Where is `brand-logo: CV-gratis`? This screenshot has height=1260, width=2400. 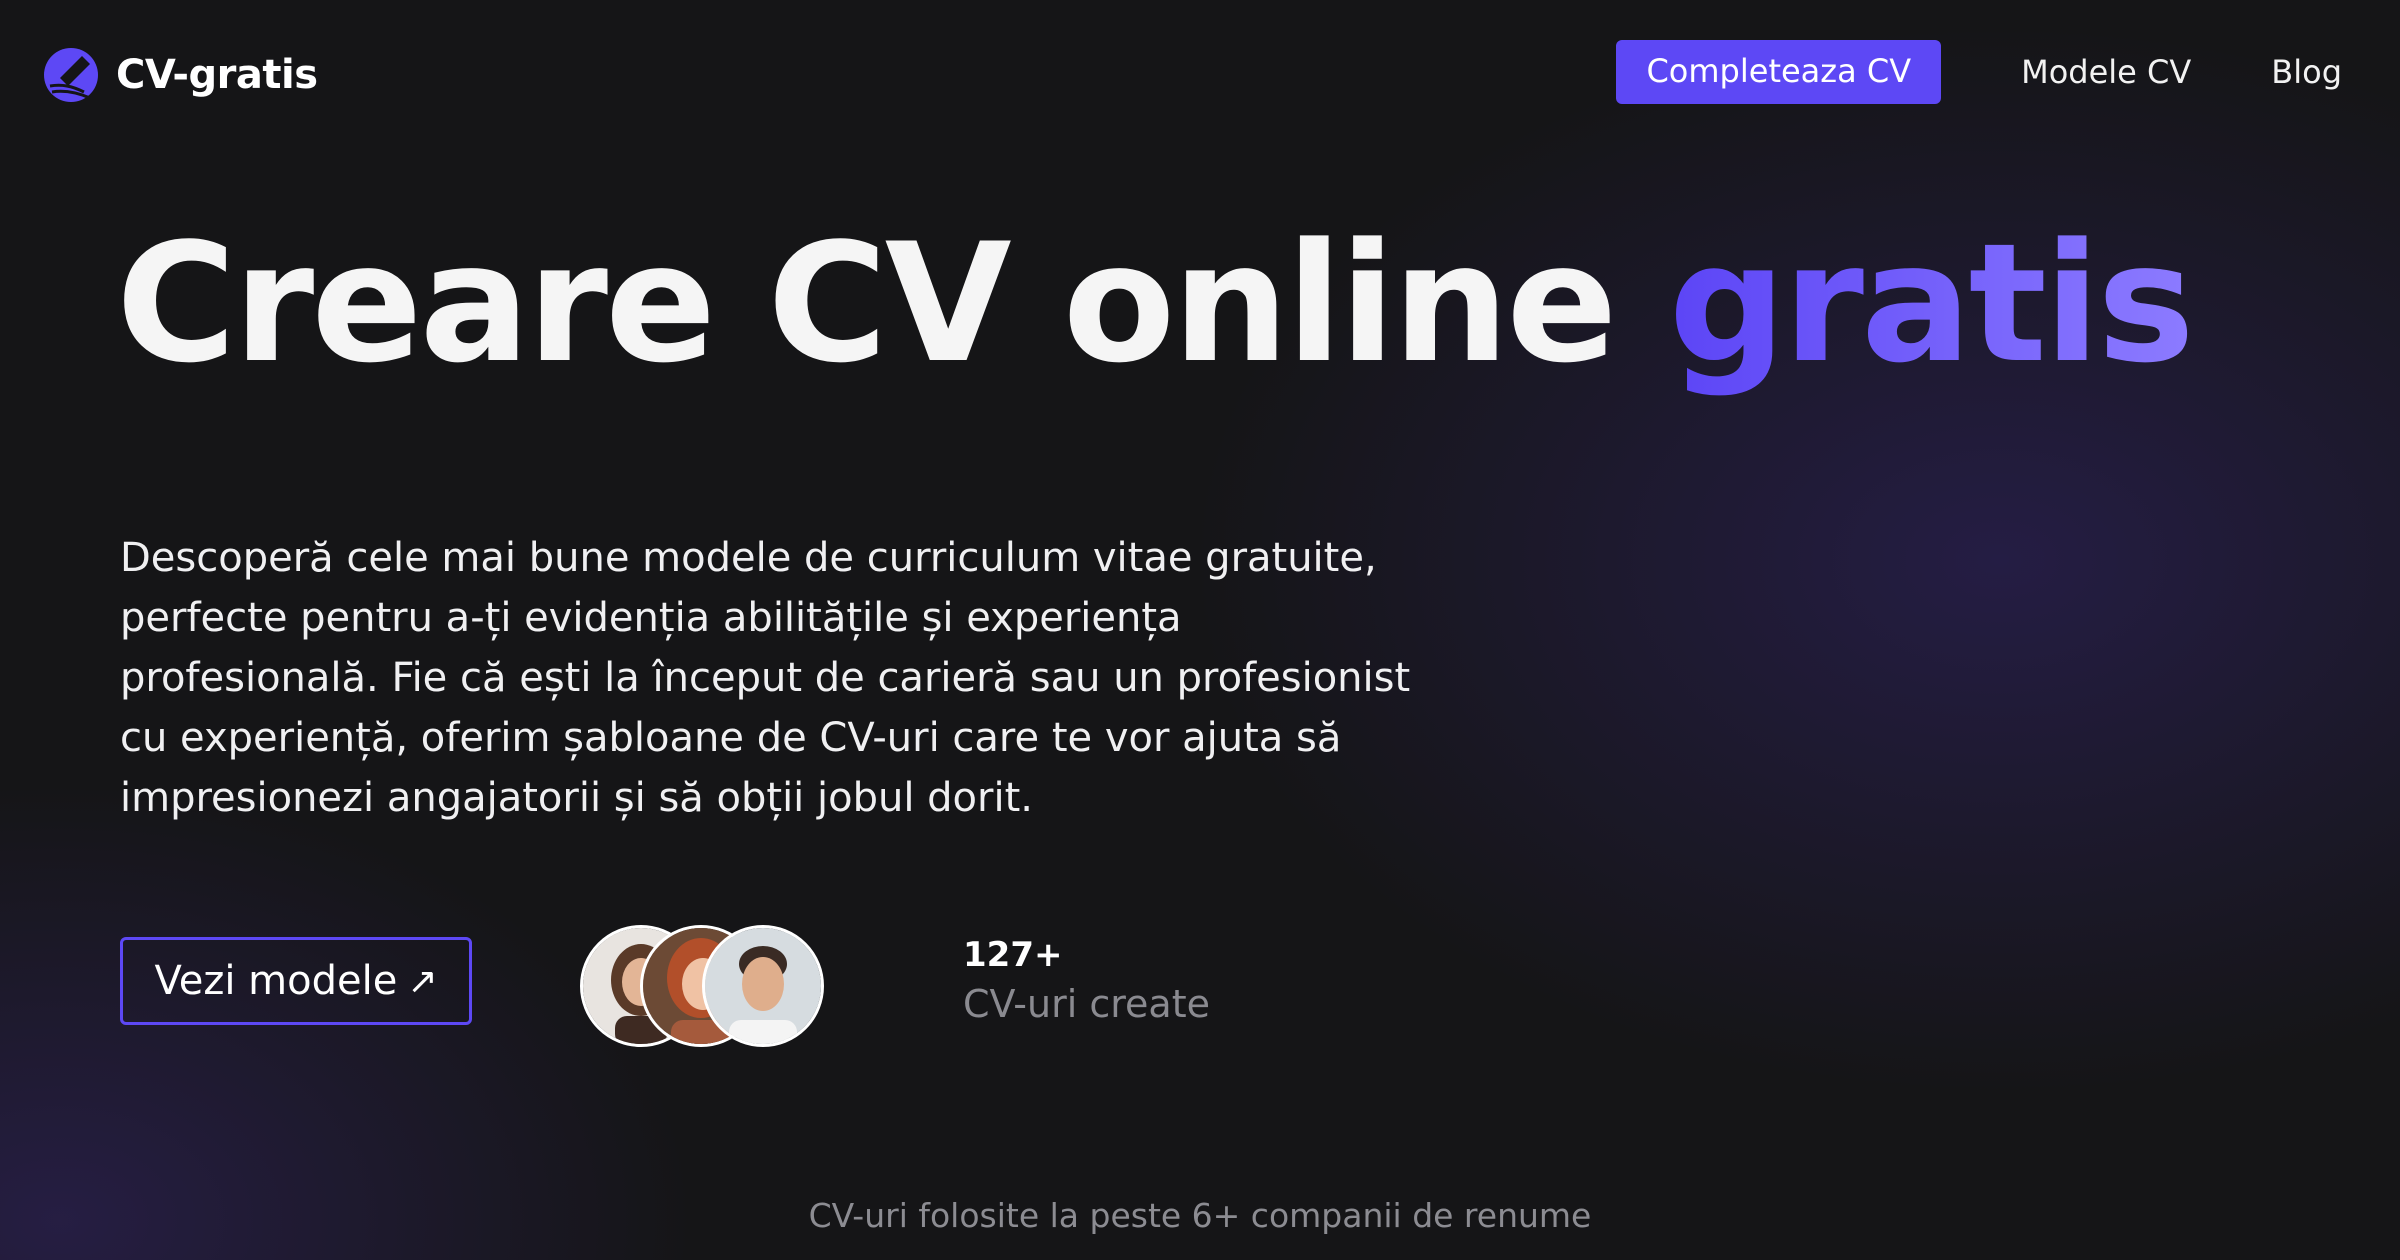
brand-logo: CV-gratis is located at coordinates (180, 75).